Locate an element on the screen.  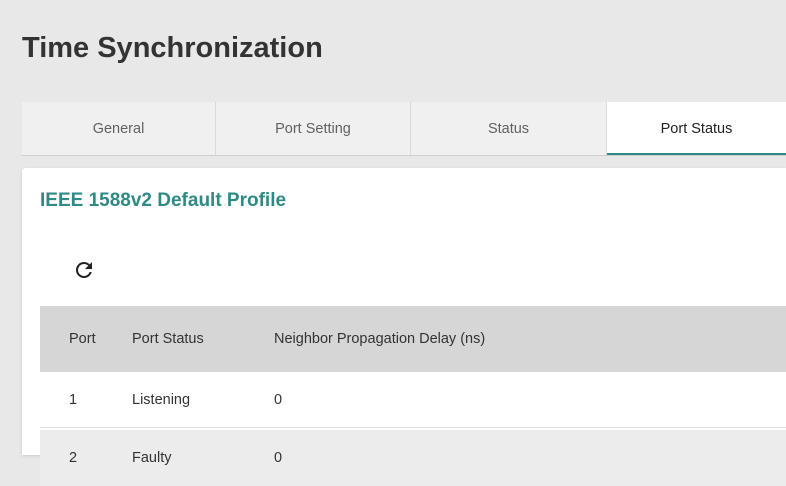
refresh-button is located at coordinates (84, 270).